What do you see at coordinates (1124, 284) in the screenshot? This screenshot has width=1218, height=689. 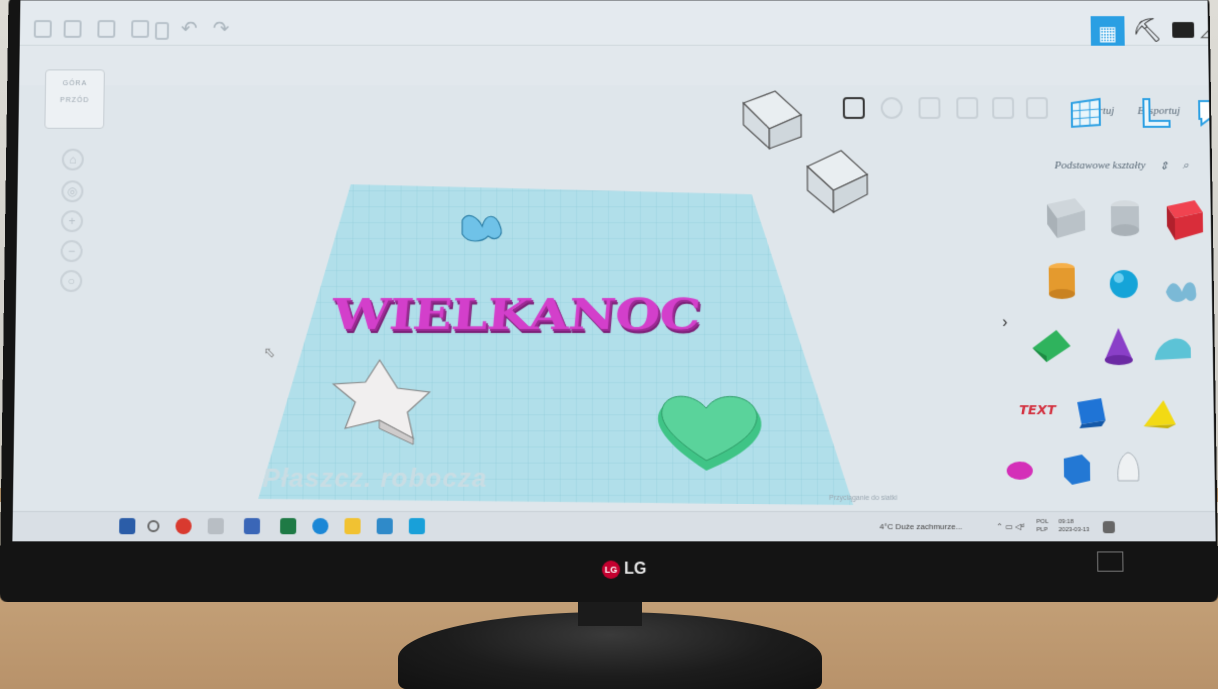 I see `sphere-shape` at bounding box center [1124, 284].